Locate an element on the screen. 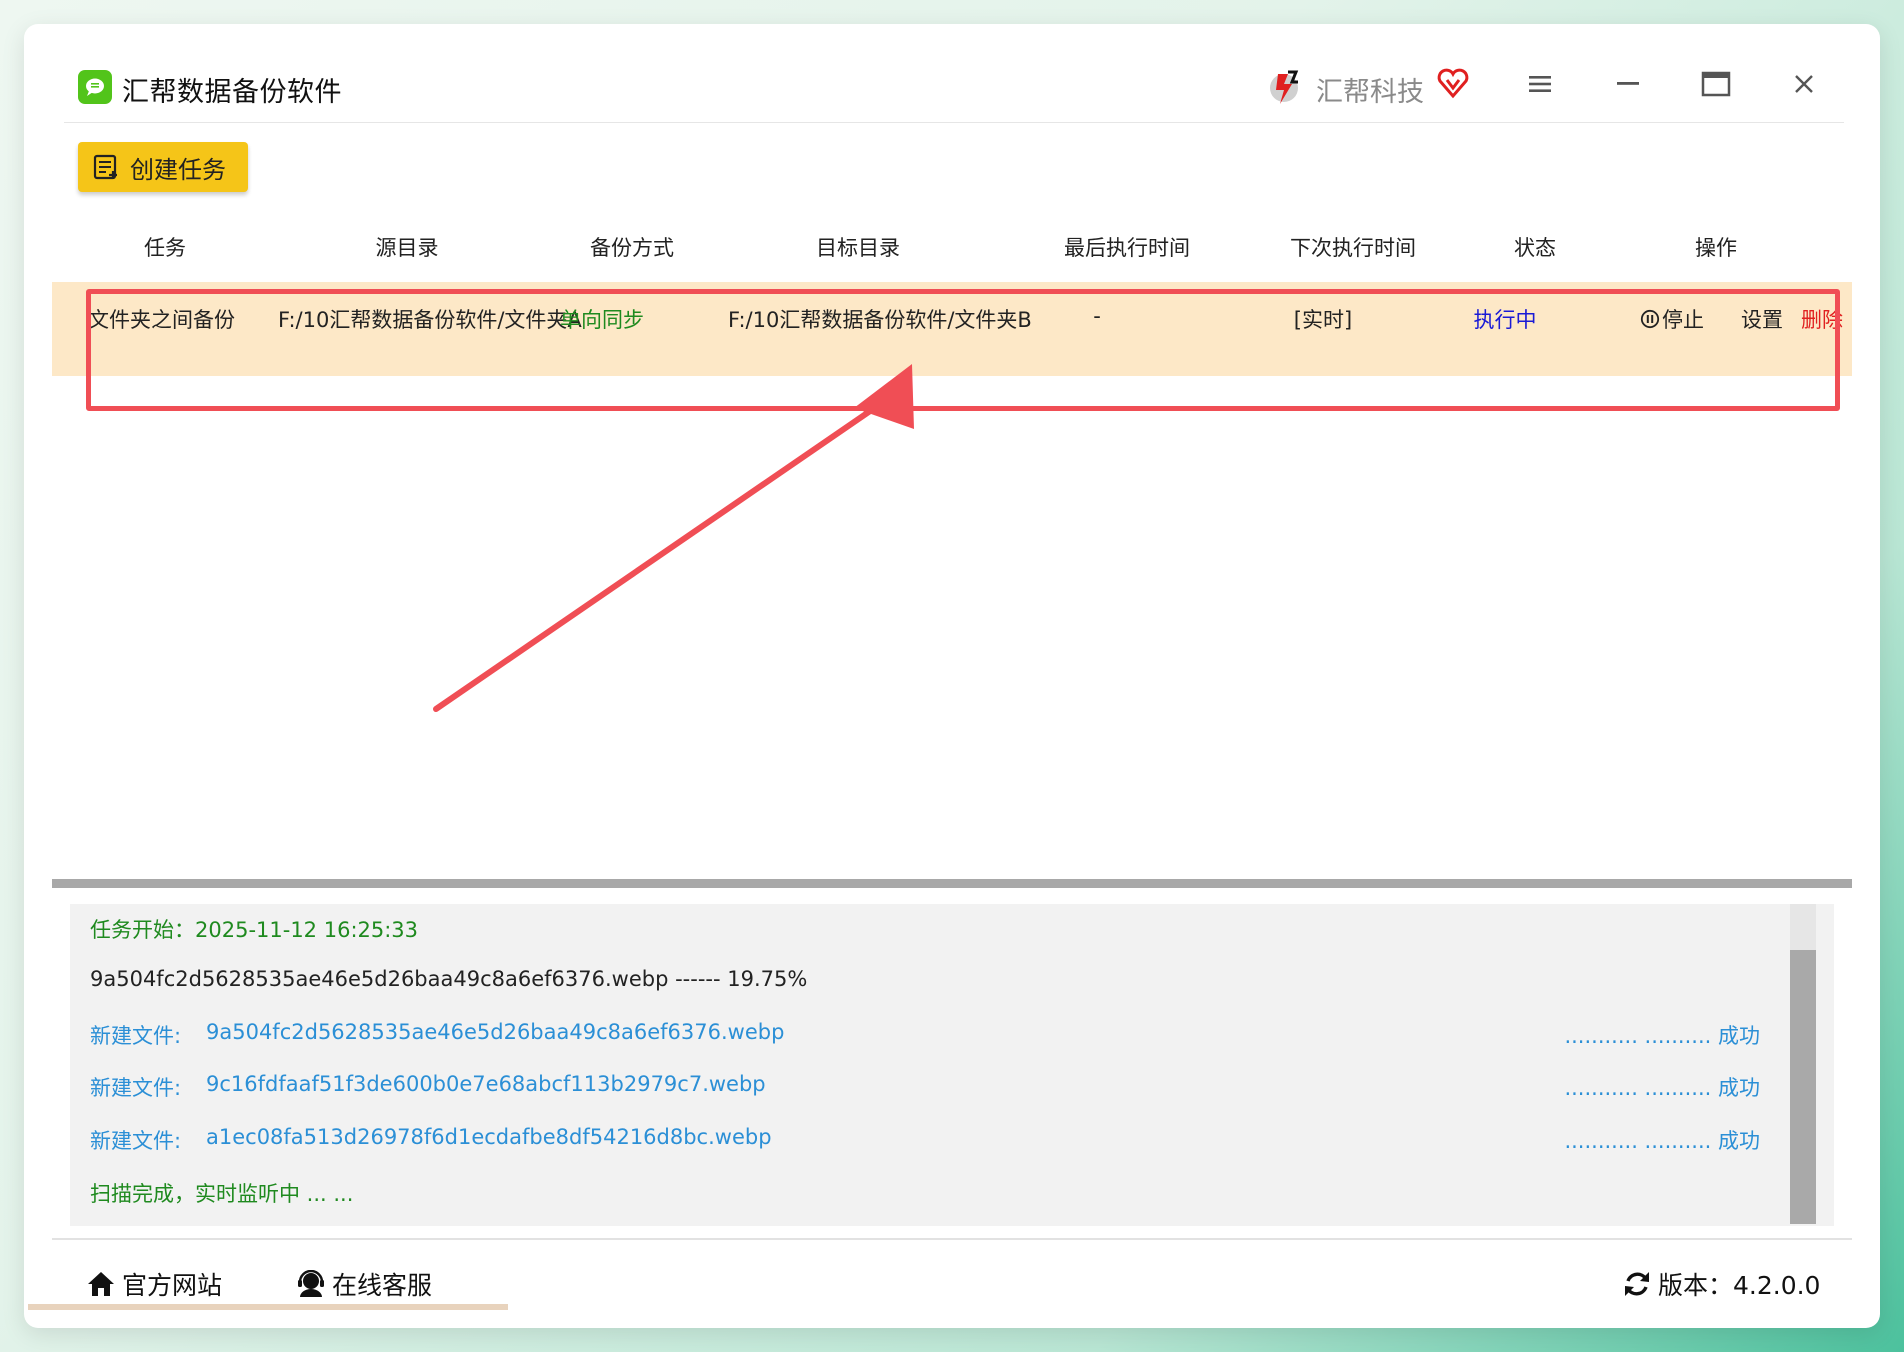 This screenshot has width=1904, height=1352. version-info: 版本：4.2.0.0 is located at coordinates (1721, 1284).